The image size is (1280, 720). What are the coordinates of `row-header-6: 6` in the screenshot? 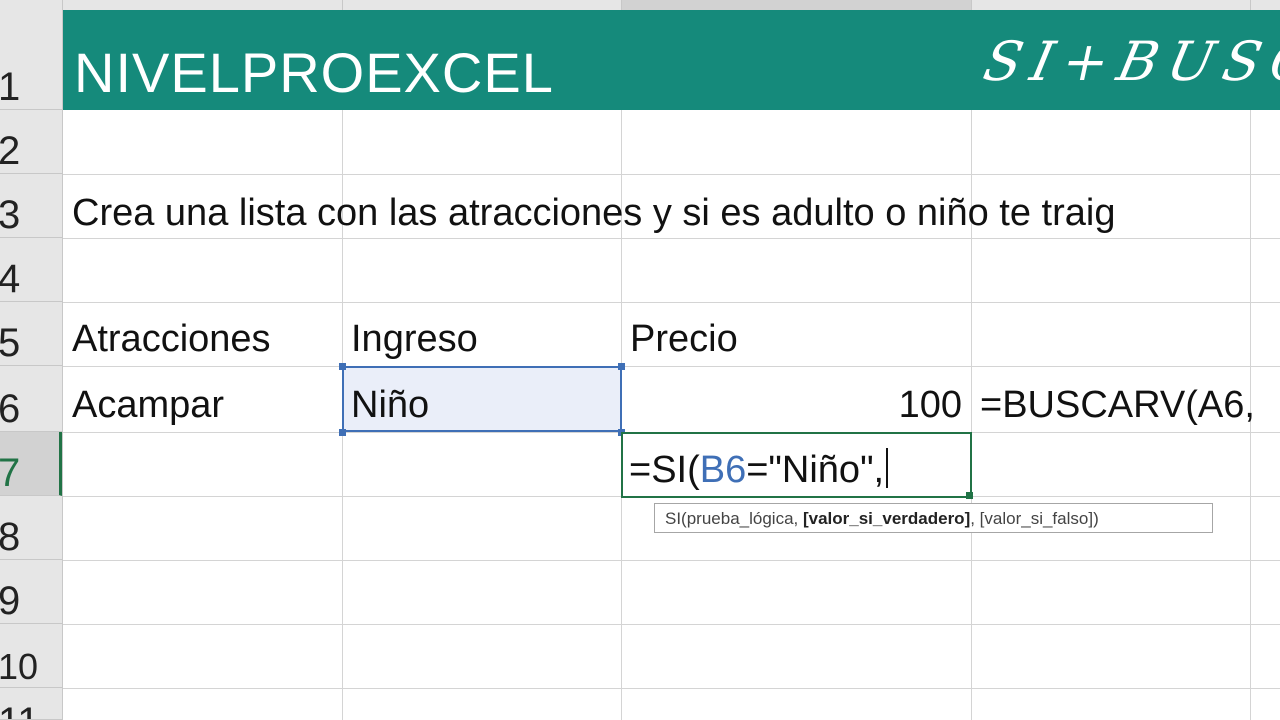 It's located at (31, 399).